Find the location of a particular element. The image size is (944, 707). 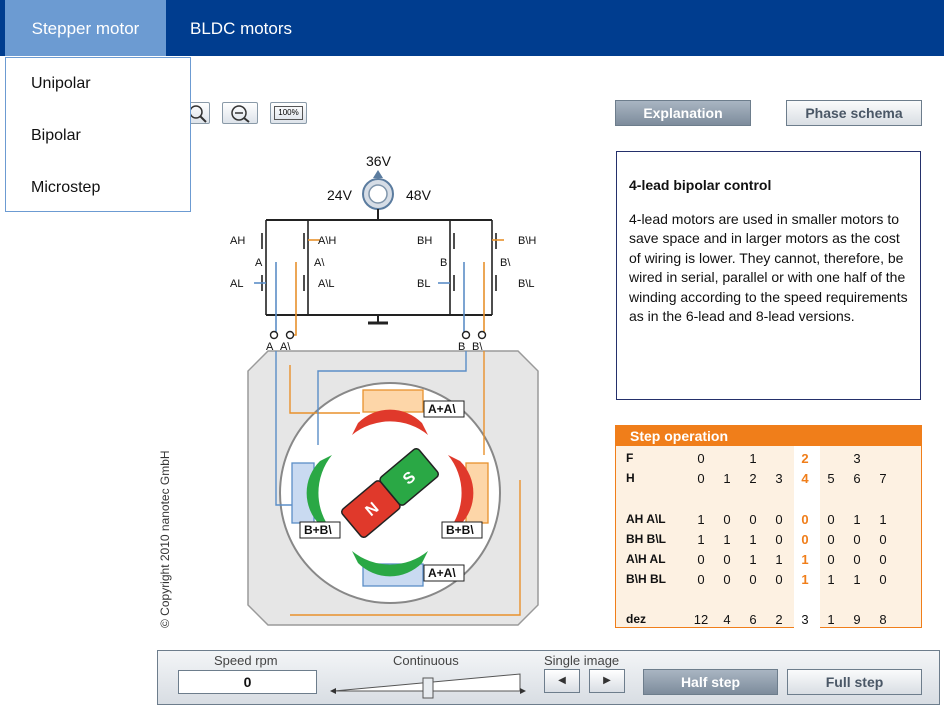

triangle-left-icon: ◀ is located at coordinates (562, 680).